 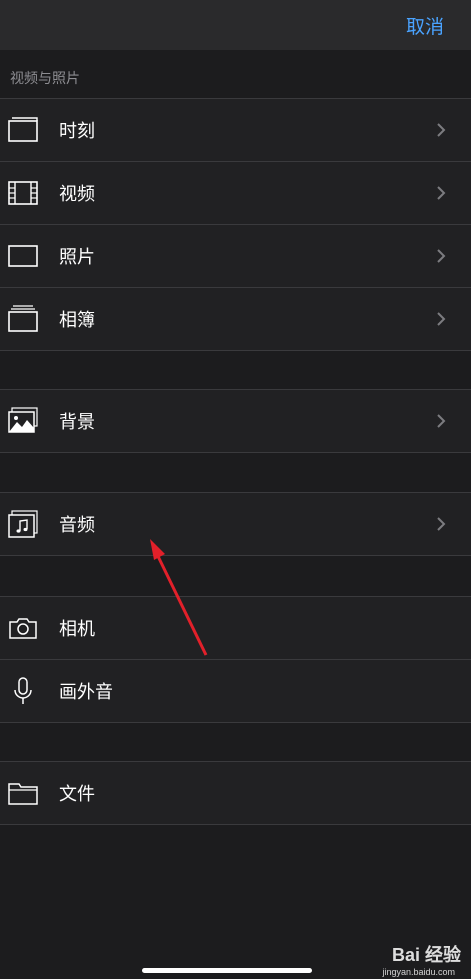 I want to click on separator, so click(x=235, y=824).